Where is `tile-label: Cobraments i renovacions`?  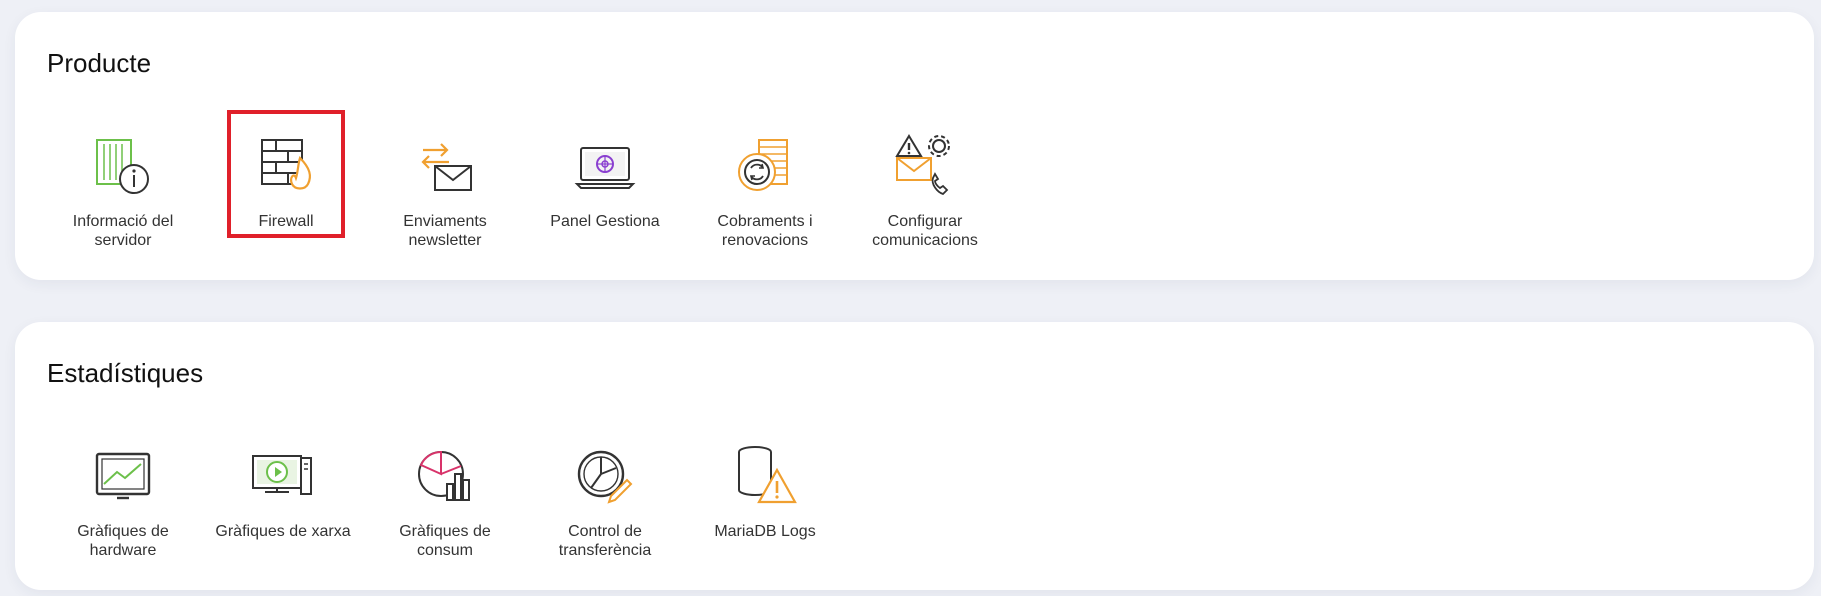 tile-label: Cobraments i renovacions is located at coordinates (765, 231).